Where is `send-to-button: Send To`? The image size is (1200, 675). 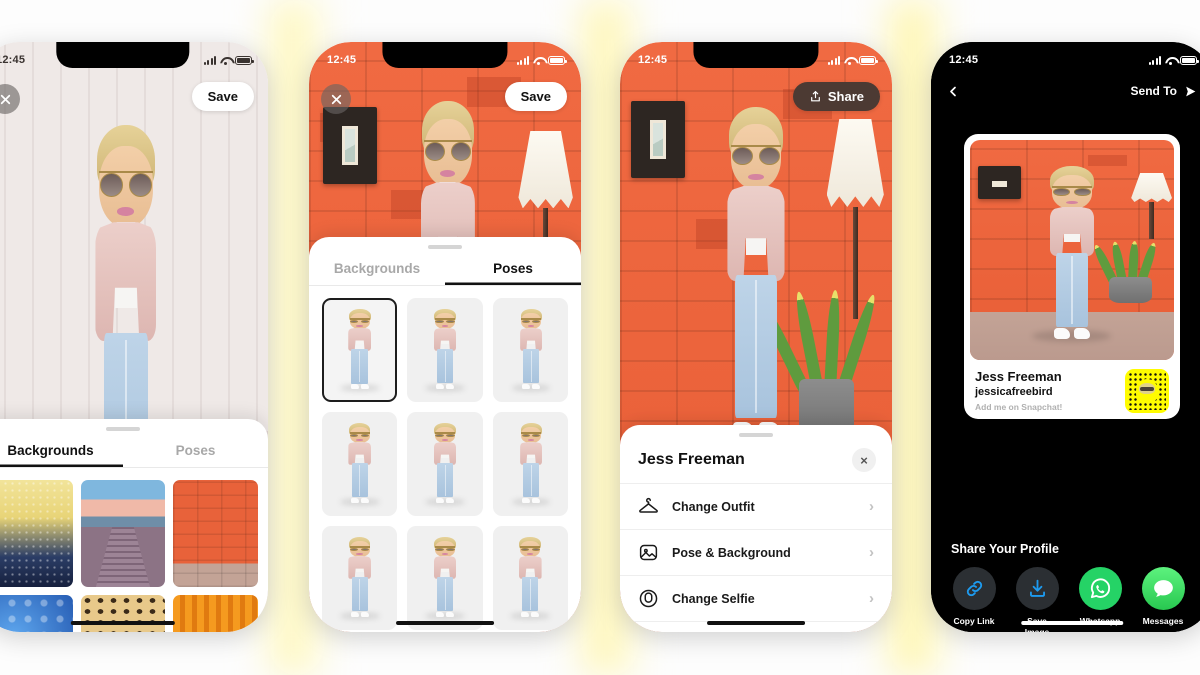 send-to-button: Send To is located at coordinates (1164, 91).